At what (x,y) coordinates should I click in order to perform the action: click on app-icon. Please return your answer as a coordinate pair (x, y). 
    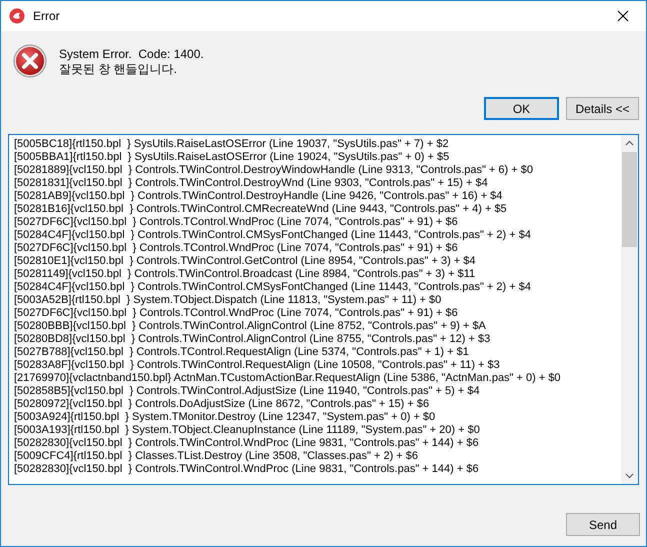
    Looking at the image, I should click on (17, 16).